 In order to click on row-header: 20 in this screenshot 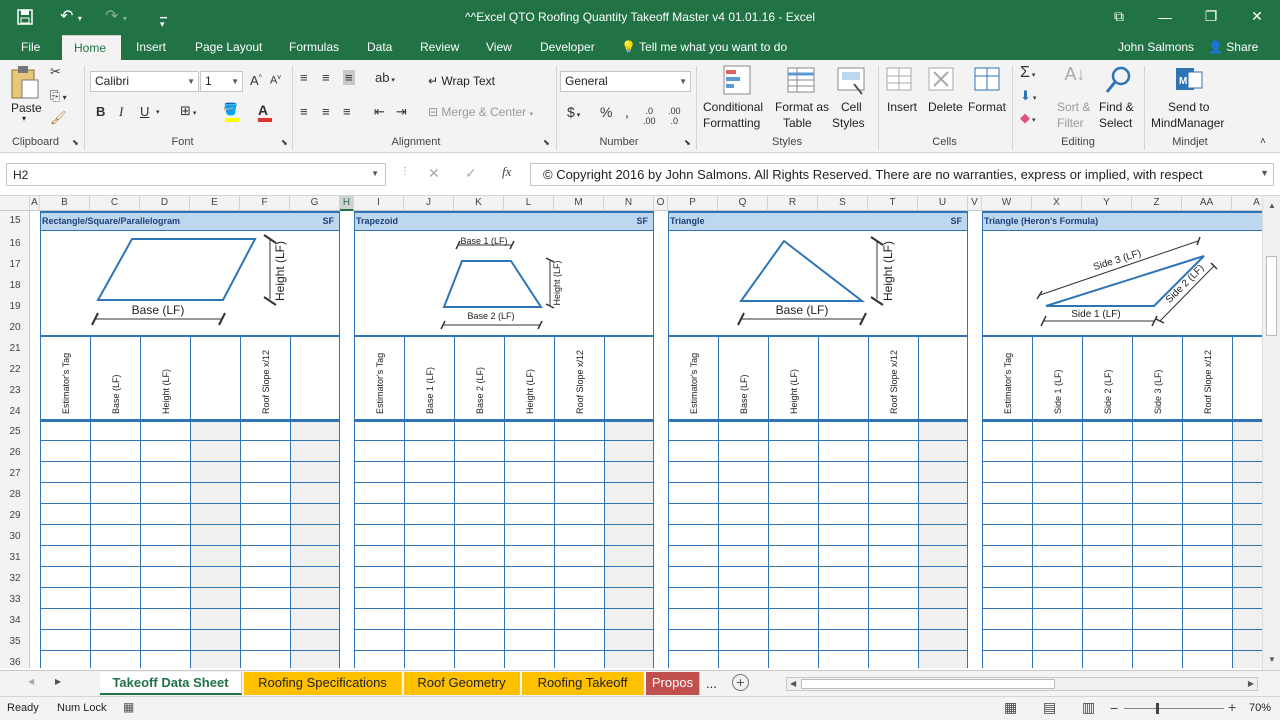, I will do `click(15, 327)`.